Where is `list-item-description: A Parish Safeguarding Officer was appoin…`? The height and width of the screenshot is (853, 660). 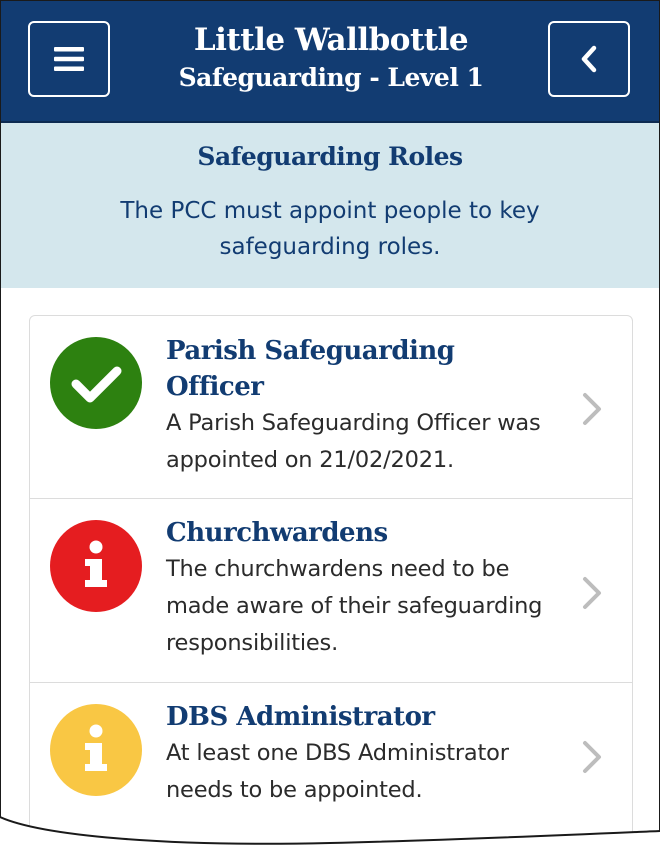 list-item-description: A Parish Safeguarding Officer was appoin… is located at coordinates (353, 441).